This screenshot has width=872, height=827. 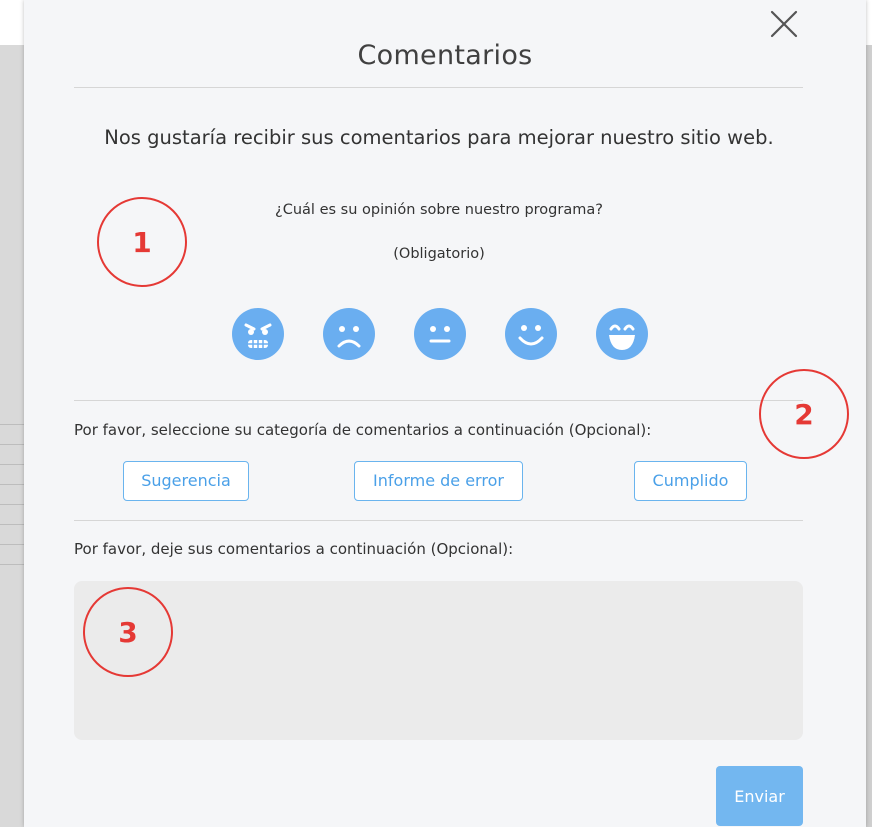 I want to click on rating-neutral-button, so click(x=440, y=334).